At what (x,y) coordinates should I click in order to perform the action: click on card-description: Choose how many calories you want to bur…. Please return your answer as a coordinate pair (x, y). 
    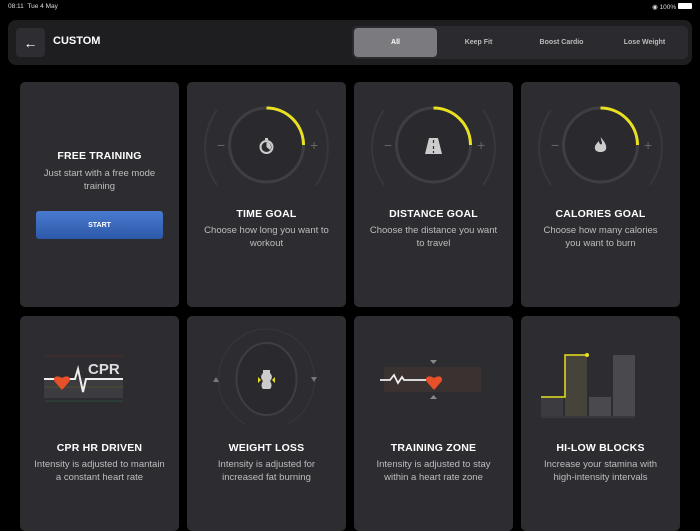
    Looking at the image, I should click on (600, 237).